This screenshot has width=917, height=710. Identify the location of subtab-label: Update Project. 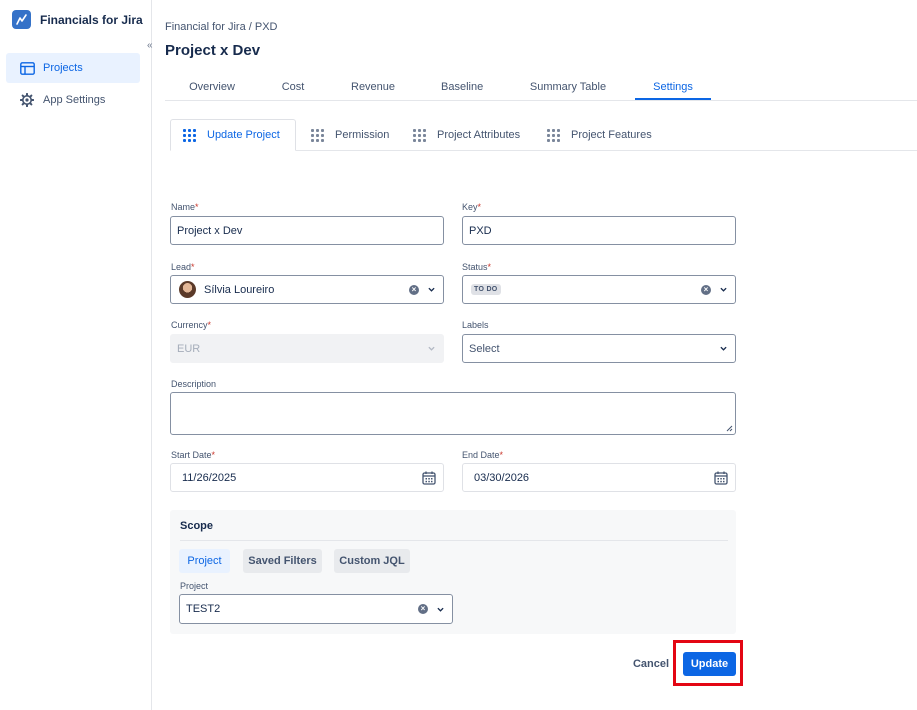
(243, 135).